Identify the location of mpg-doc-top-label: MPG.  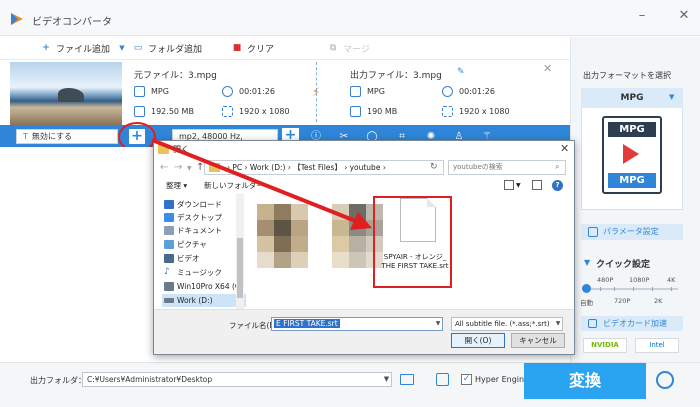
(632, 129).